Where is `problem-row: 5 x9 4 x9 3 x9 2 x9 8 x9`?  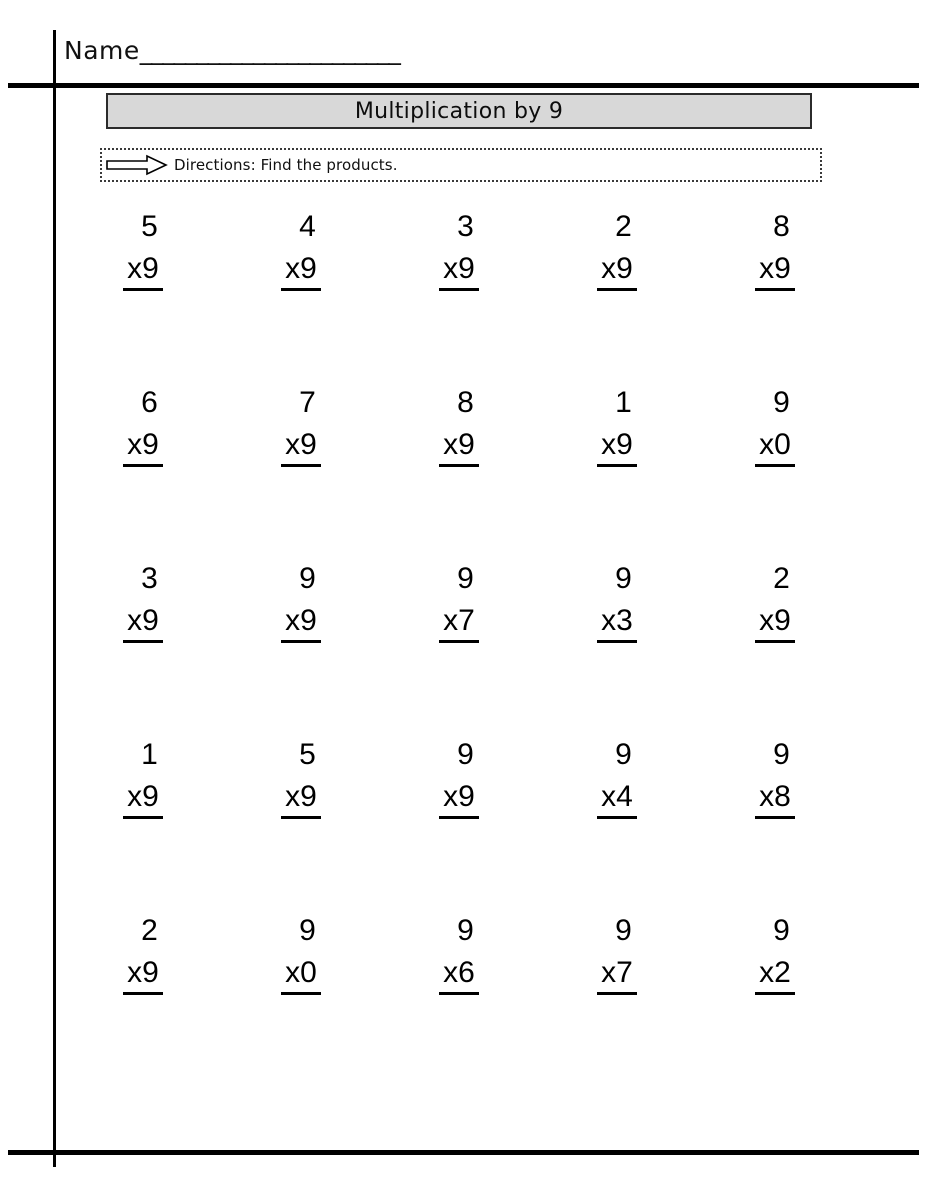 problem-row: 5 x9 4 x9 3 x9 2 x9 8 x9 is located at coordinates (459, 300).